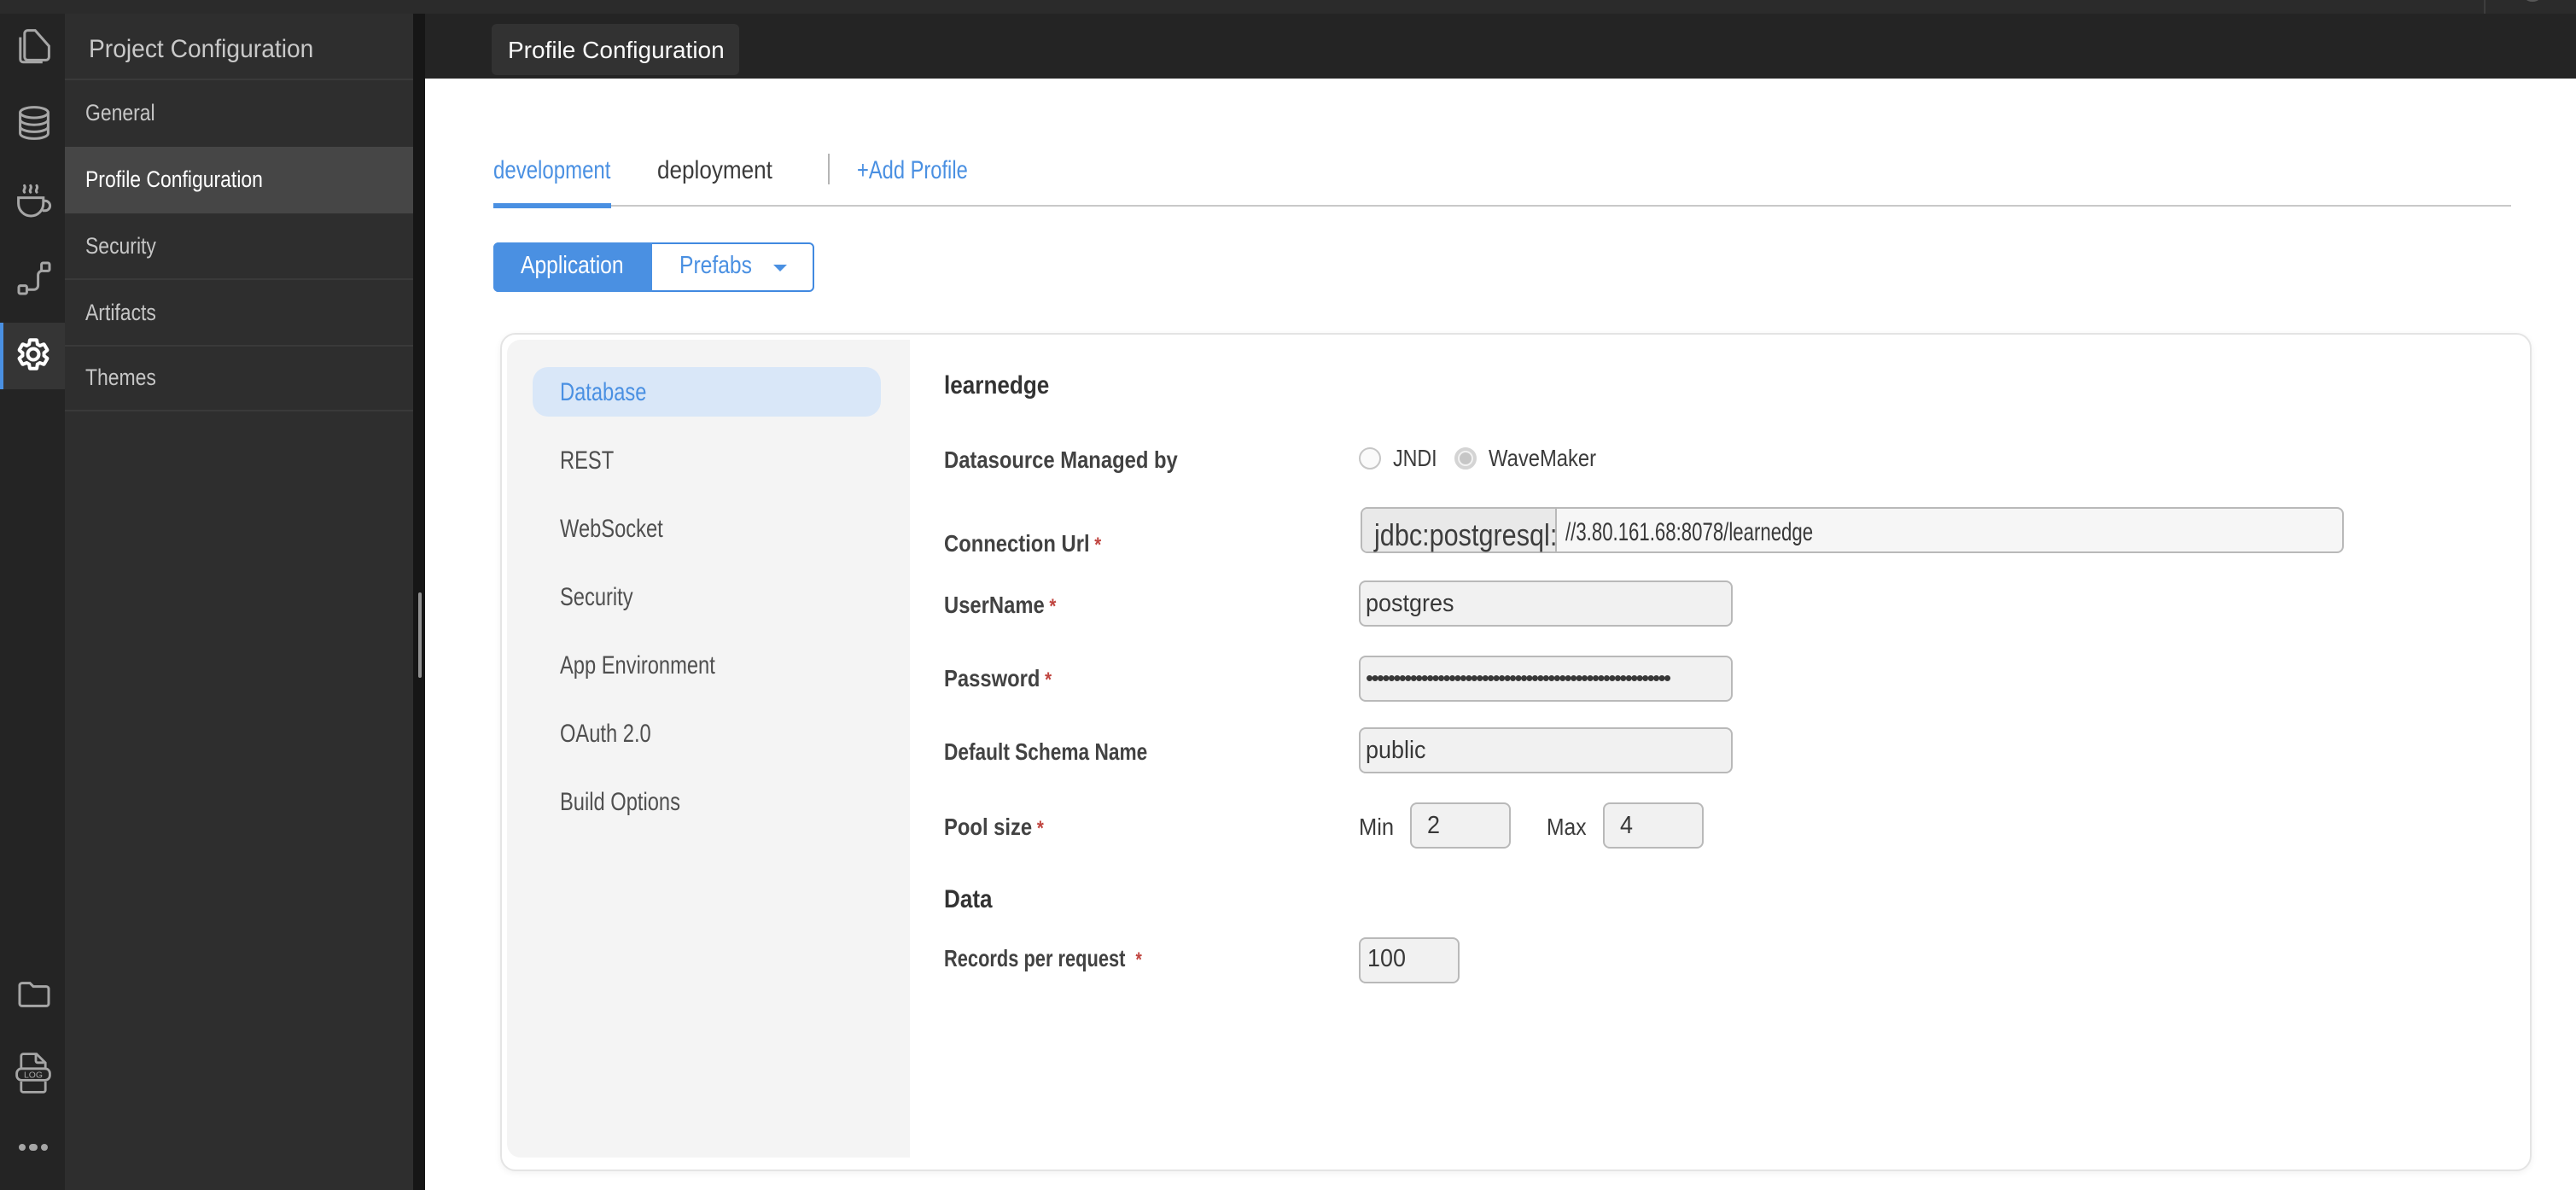  I want to click on svg-text: LOG, so click(33, 1074).